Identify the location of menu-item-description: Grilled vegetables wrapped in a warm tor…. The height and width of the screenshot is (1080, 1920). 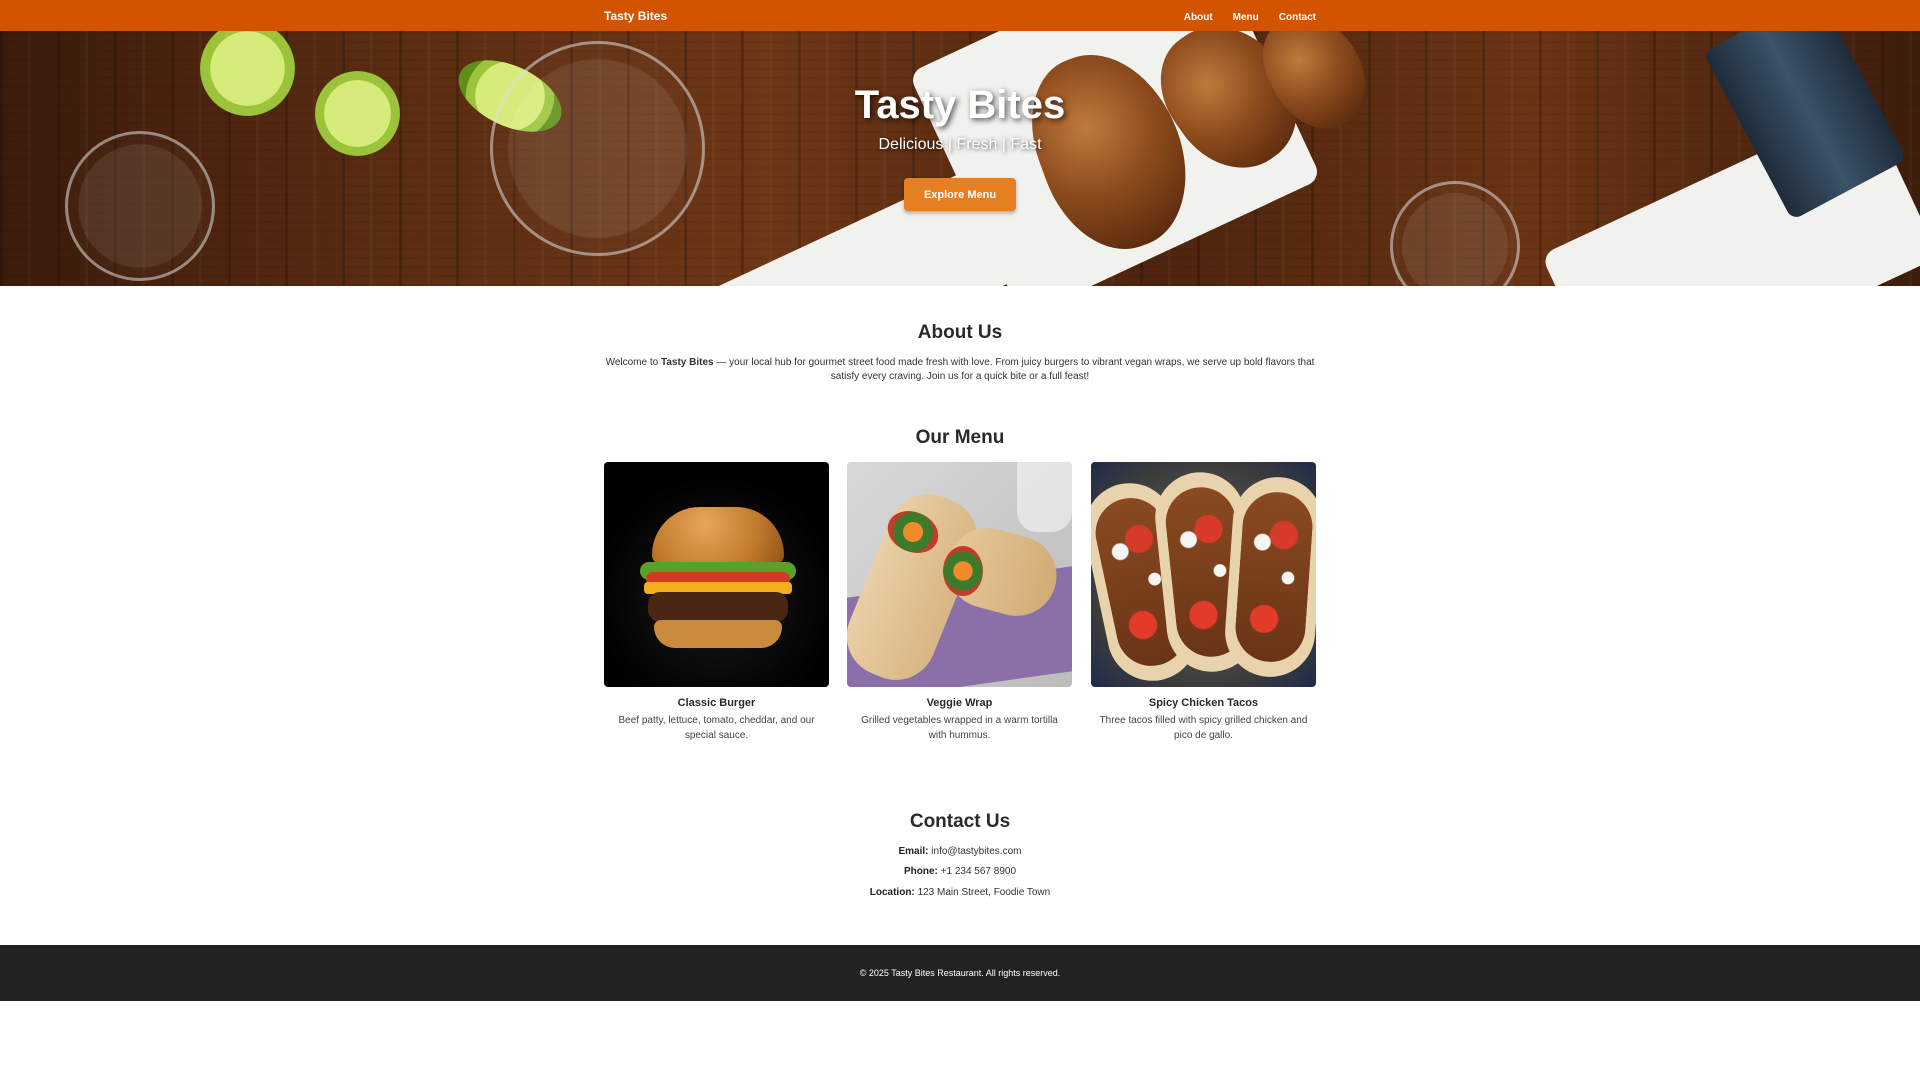
(959, 728).